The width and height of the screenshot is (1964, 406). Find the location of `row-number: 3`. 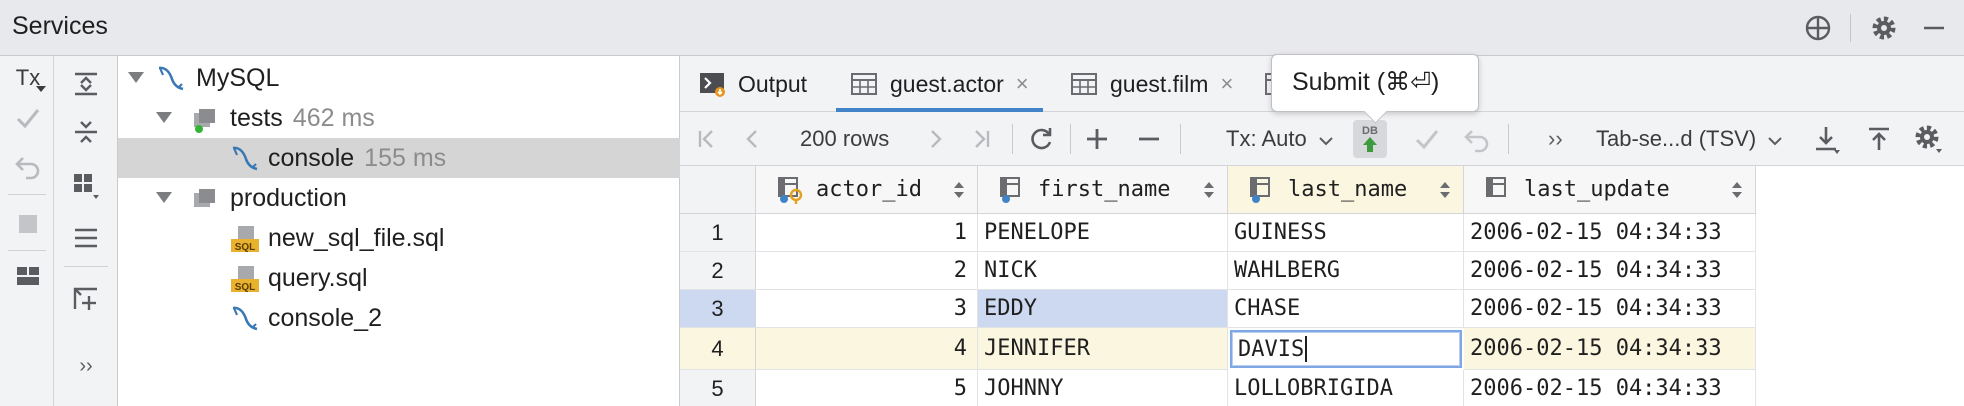

row-number: 3 is located at coordinates (718, 309).